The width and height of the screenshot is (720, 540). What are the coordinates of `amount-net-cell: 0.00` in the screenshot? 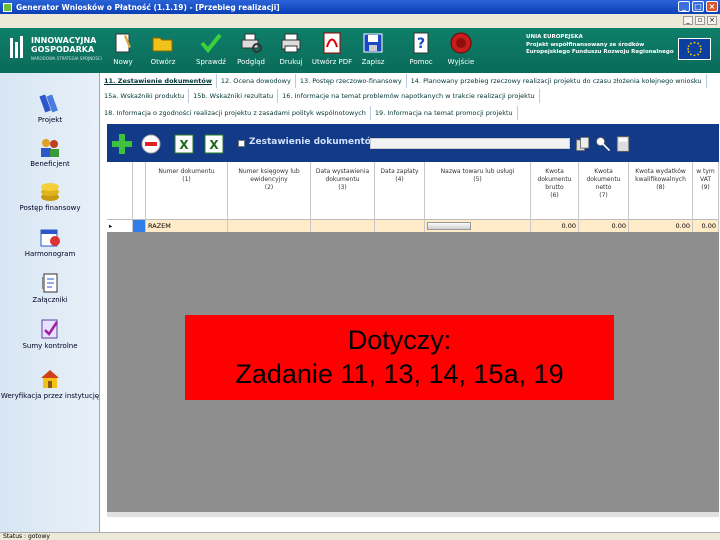 It's located at (604, 226).